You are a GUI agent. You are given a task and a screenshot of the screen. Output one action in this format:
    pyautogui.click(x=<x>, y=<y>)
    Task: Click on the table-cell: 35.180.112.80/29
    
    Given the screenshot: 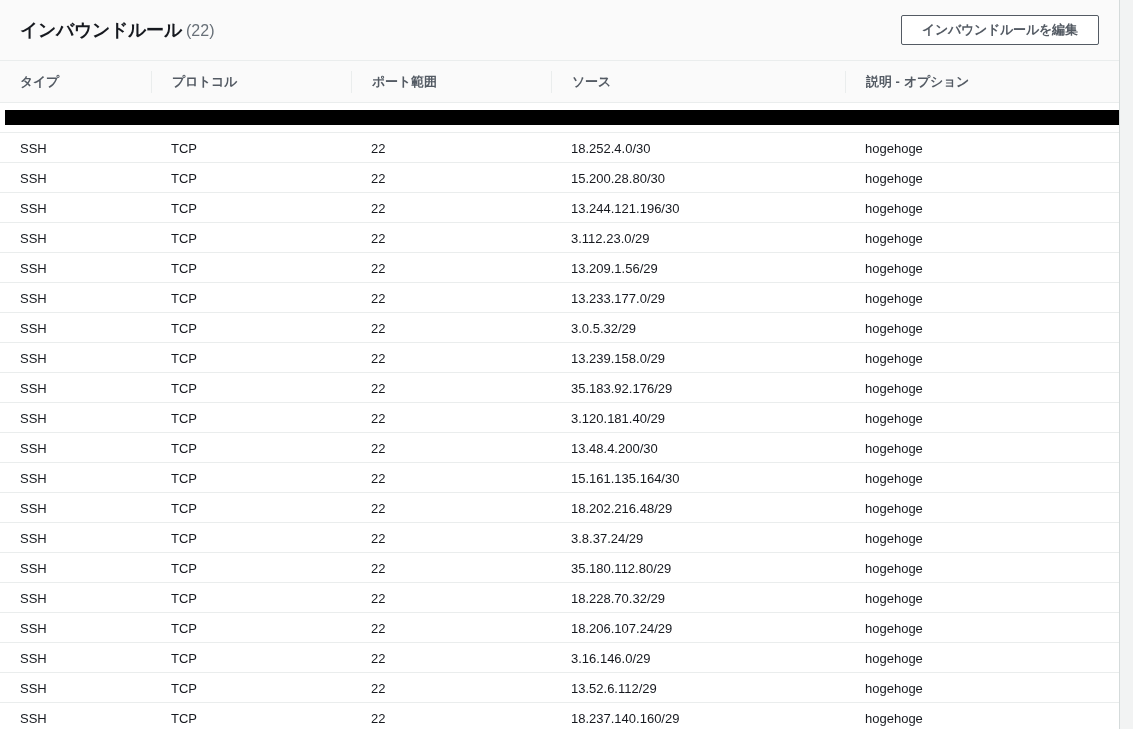 What is the action you would take?
    pyautogui.click(x=621, y=568)
    